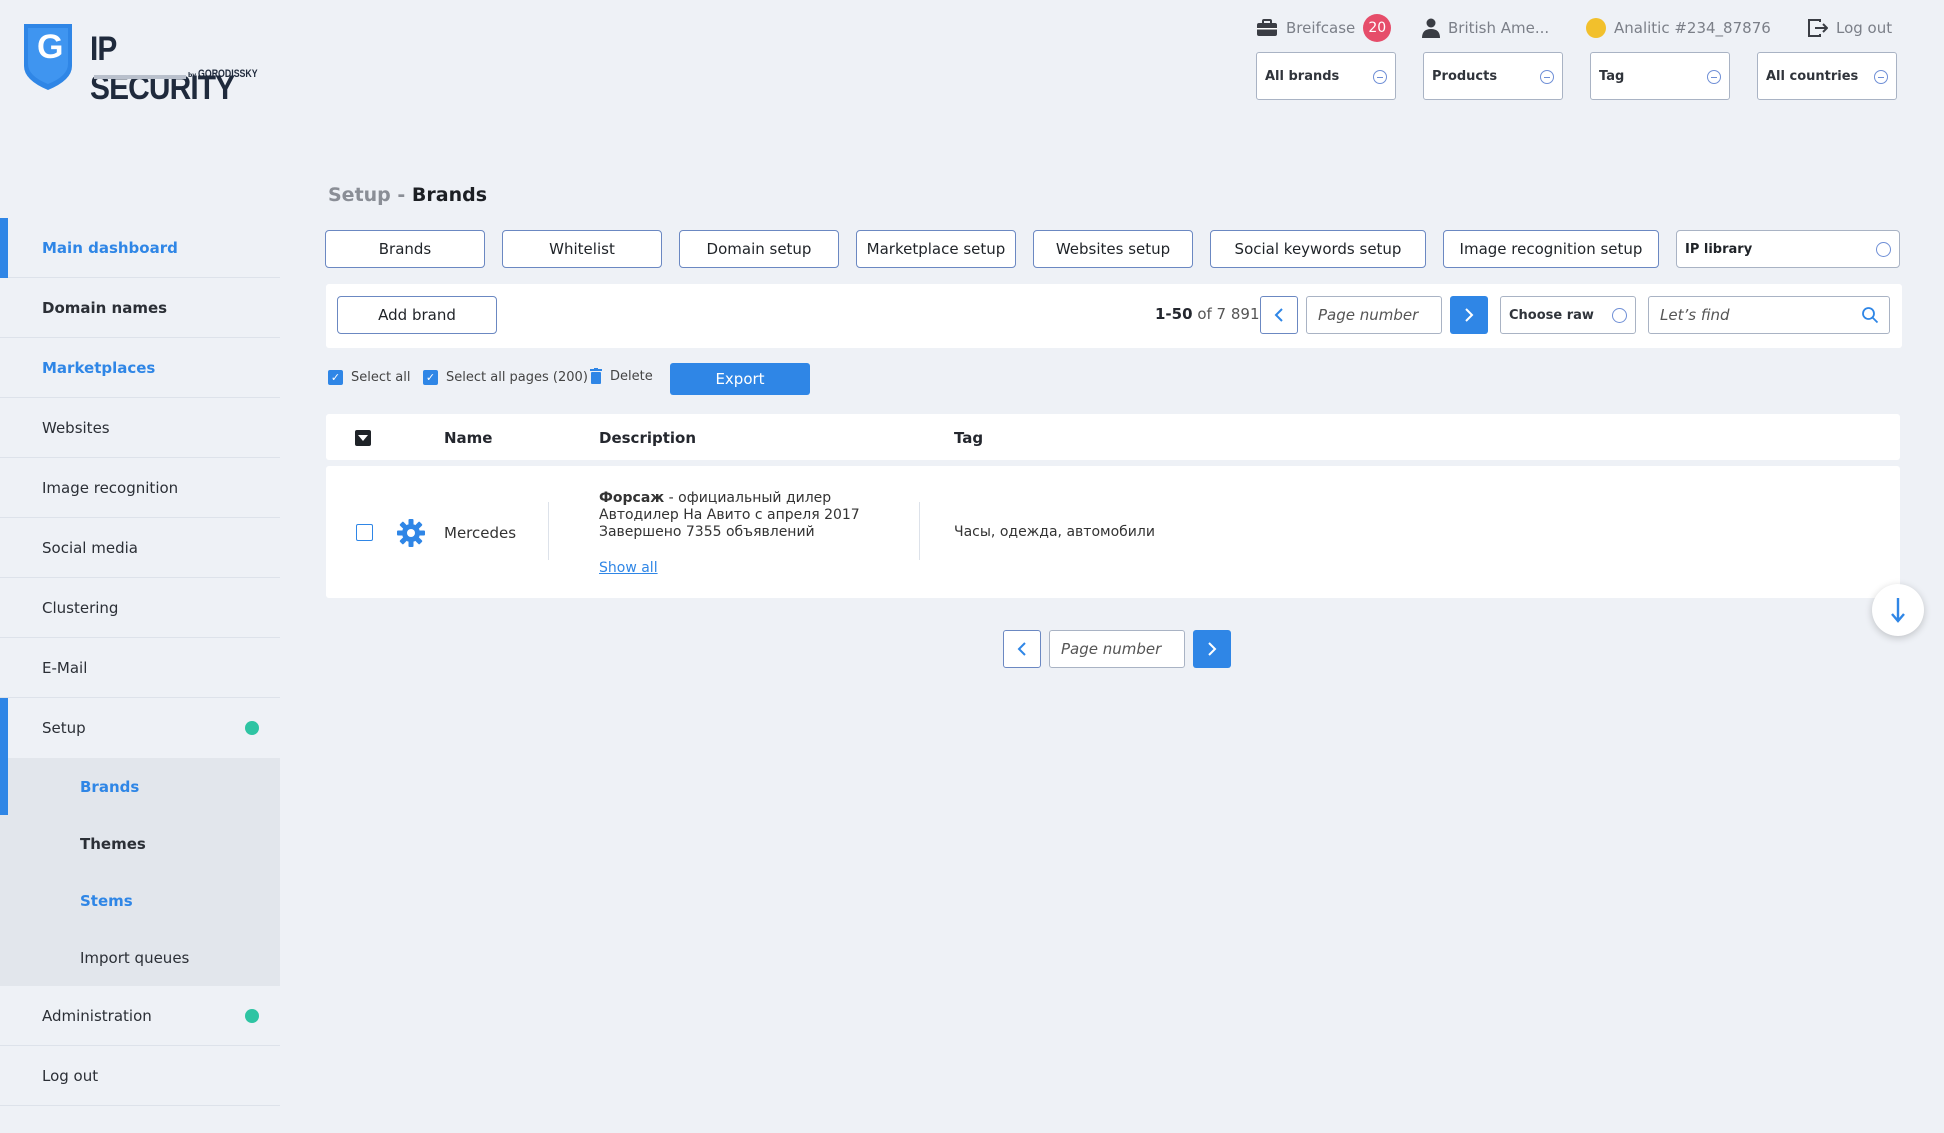  I want to click on tab-domain-setup: Domain setup, so click(759, 249).